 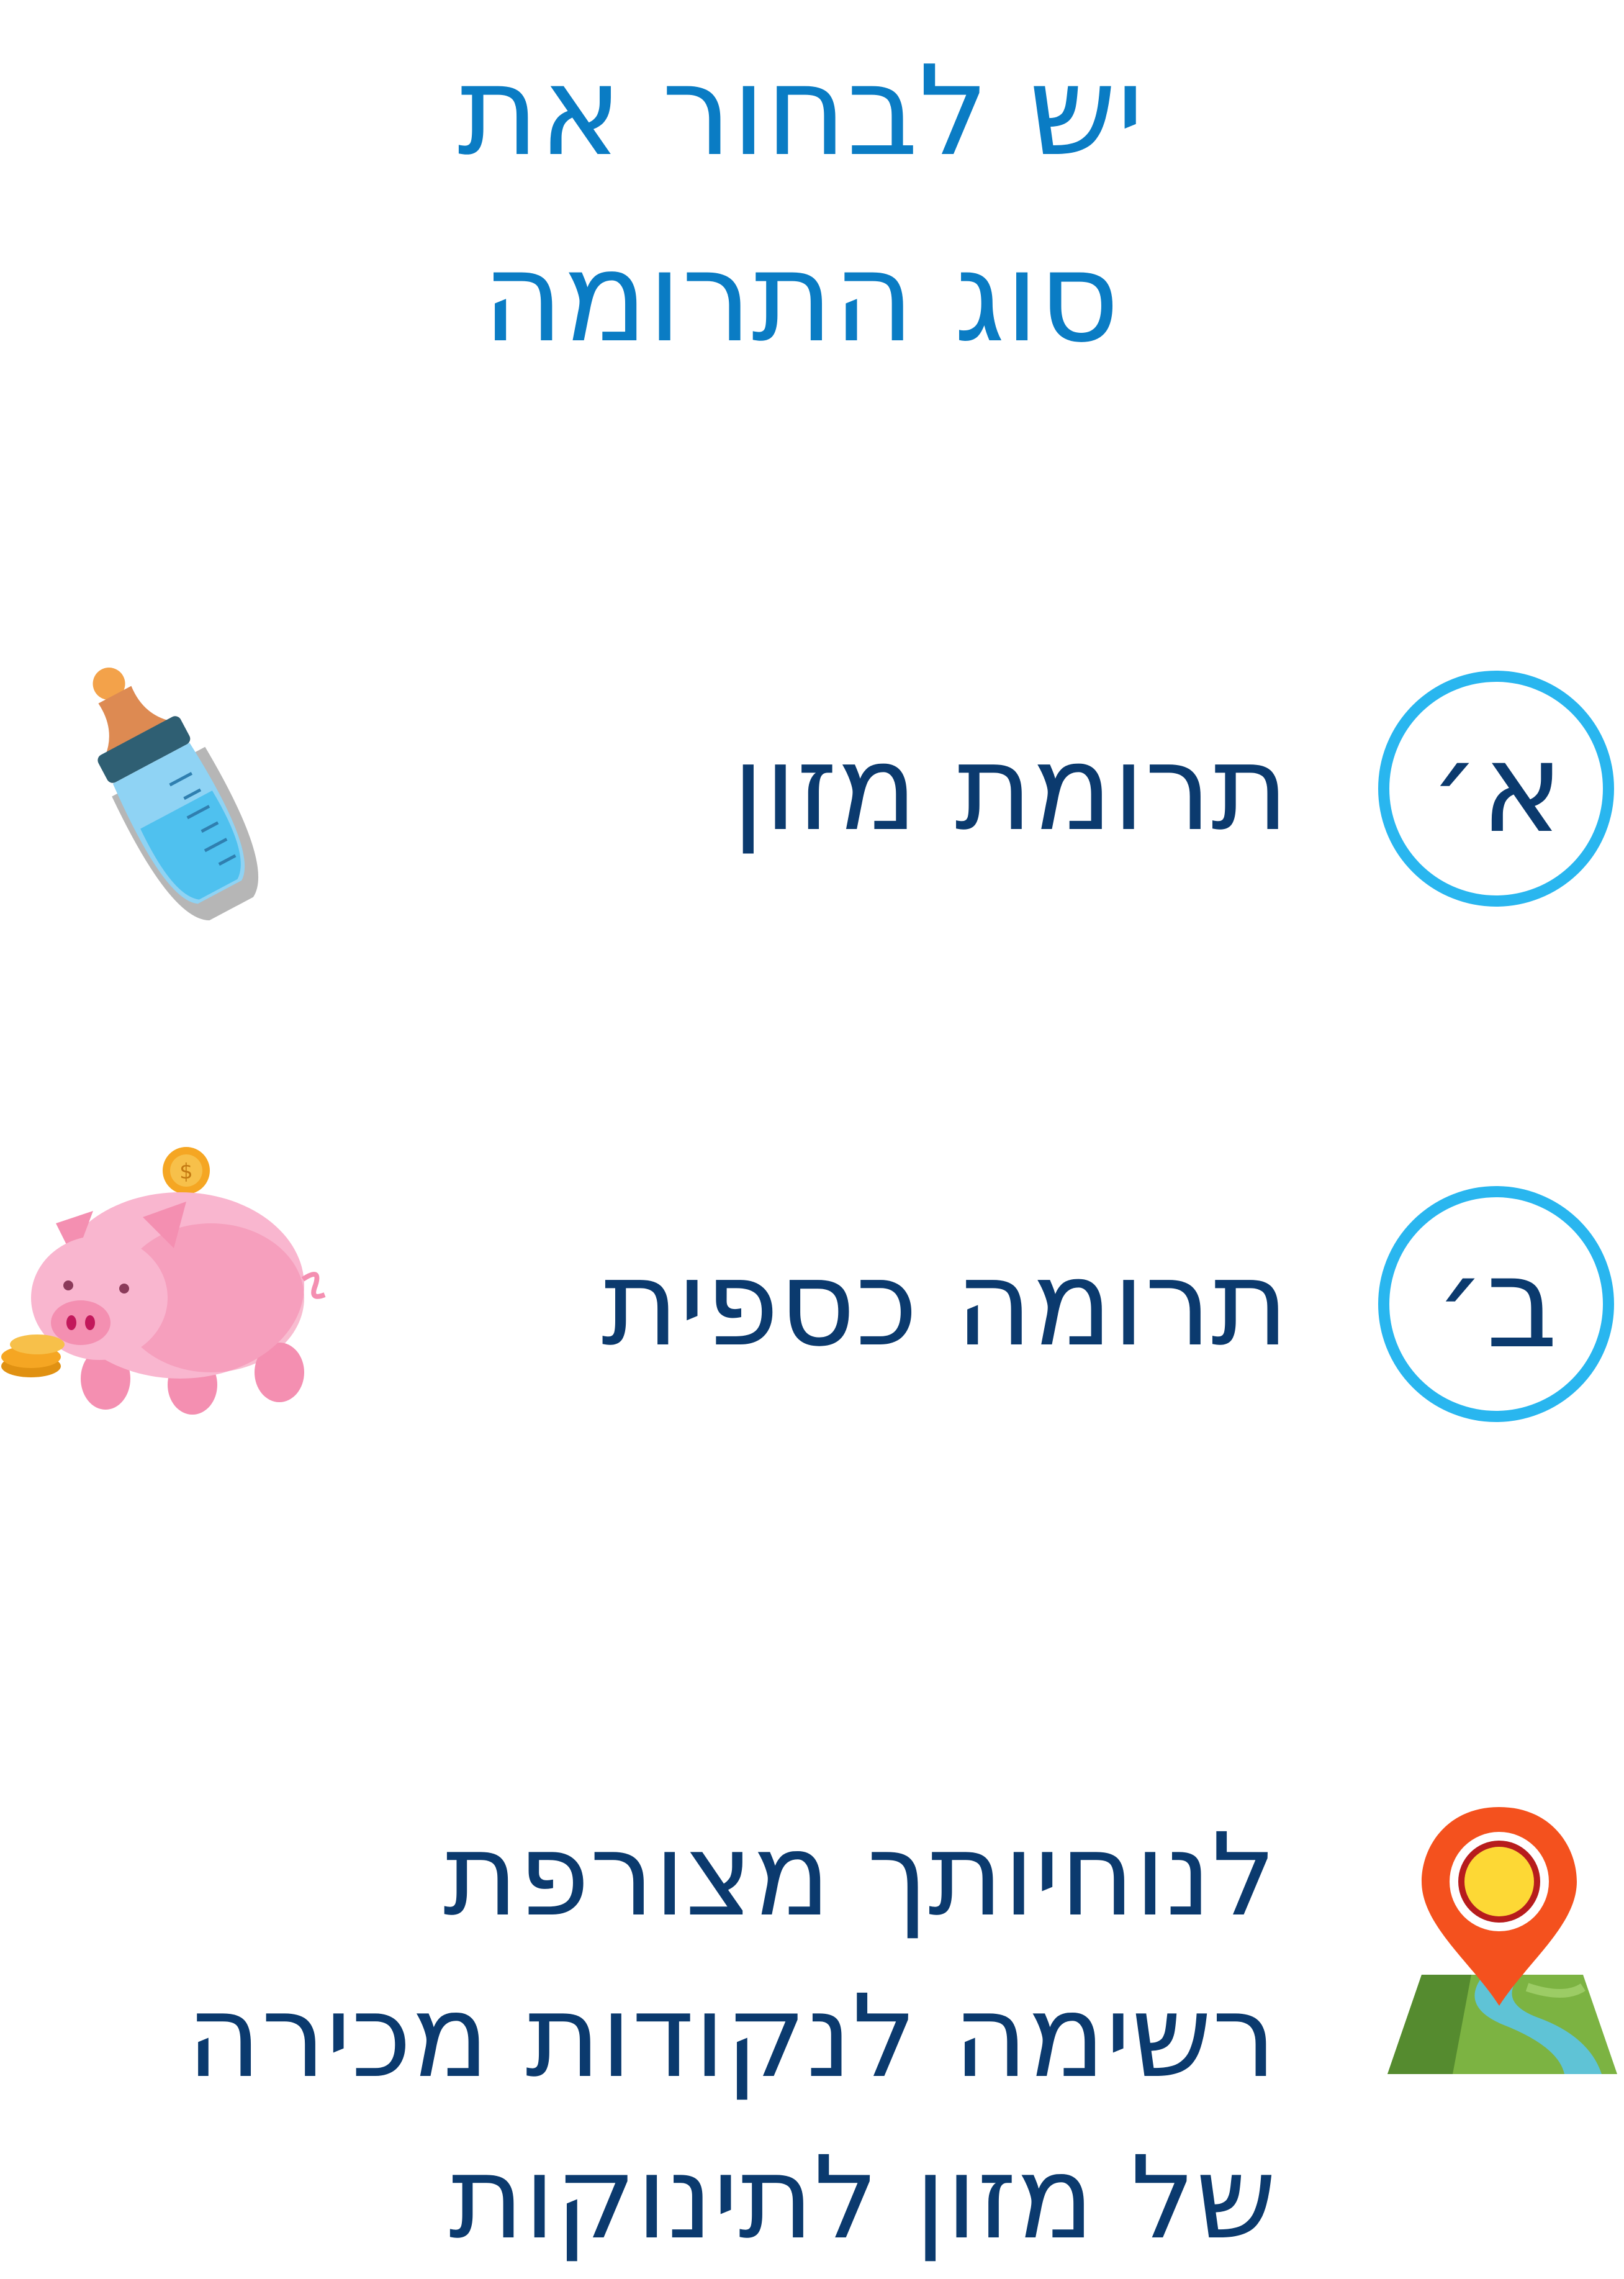 What do you see at coordinates (859, 1875) in the screenshot?
I see `note-line-1: לנוחיותך מצורפת` at bounding box center [859, 1875].